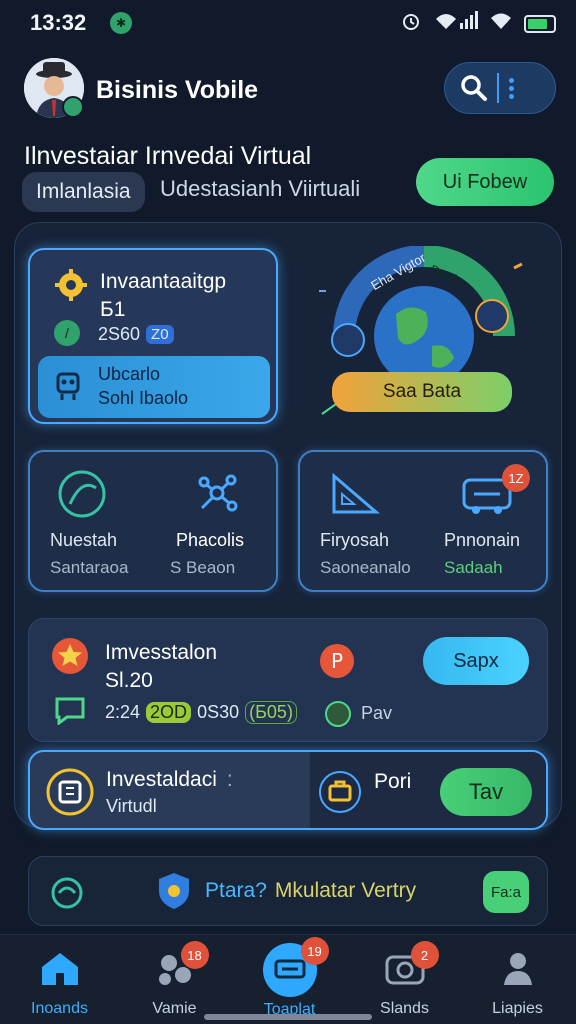 This screenshot has width=576, height=1024. I want to click on camera-icon: 2, so click(411, 966).